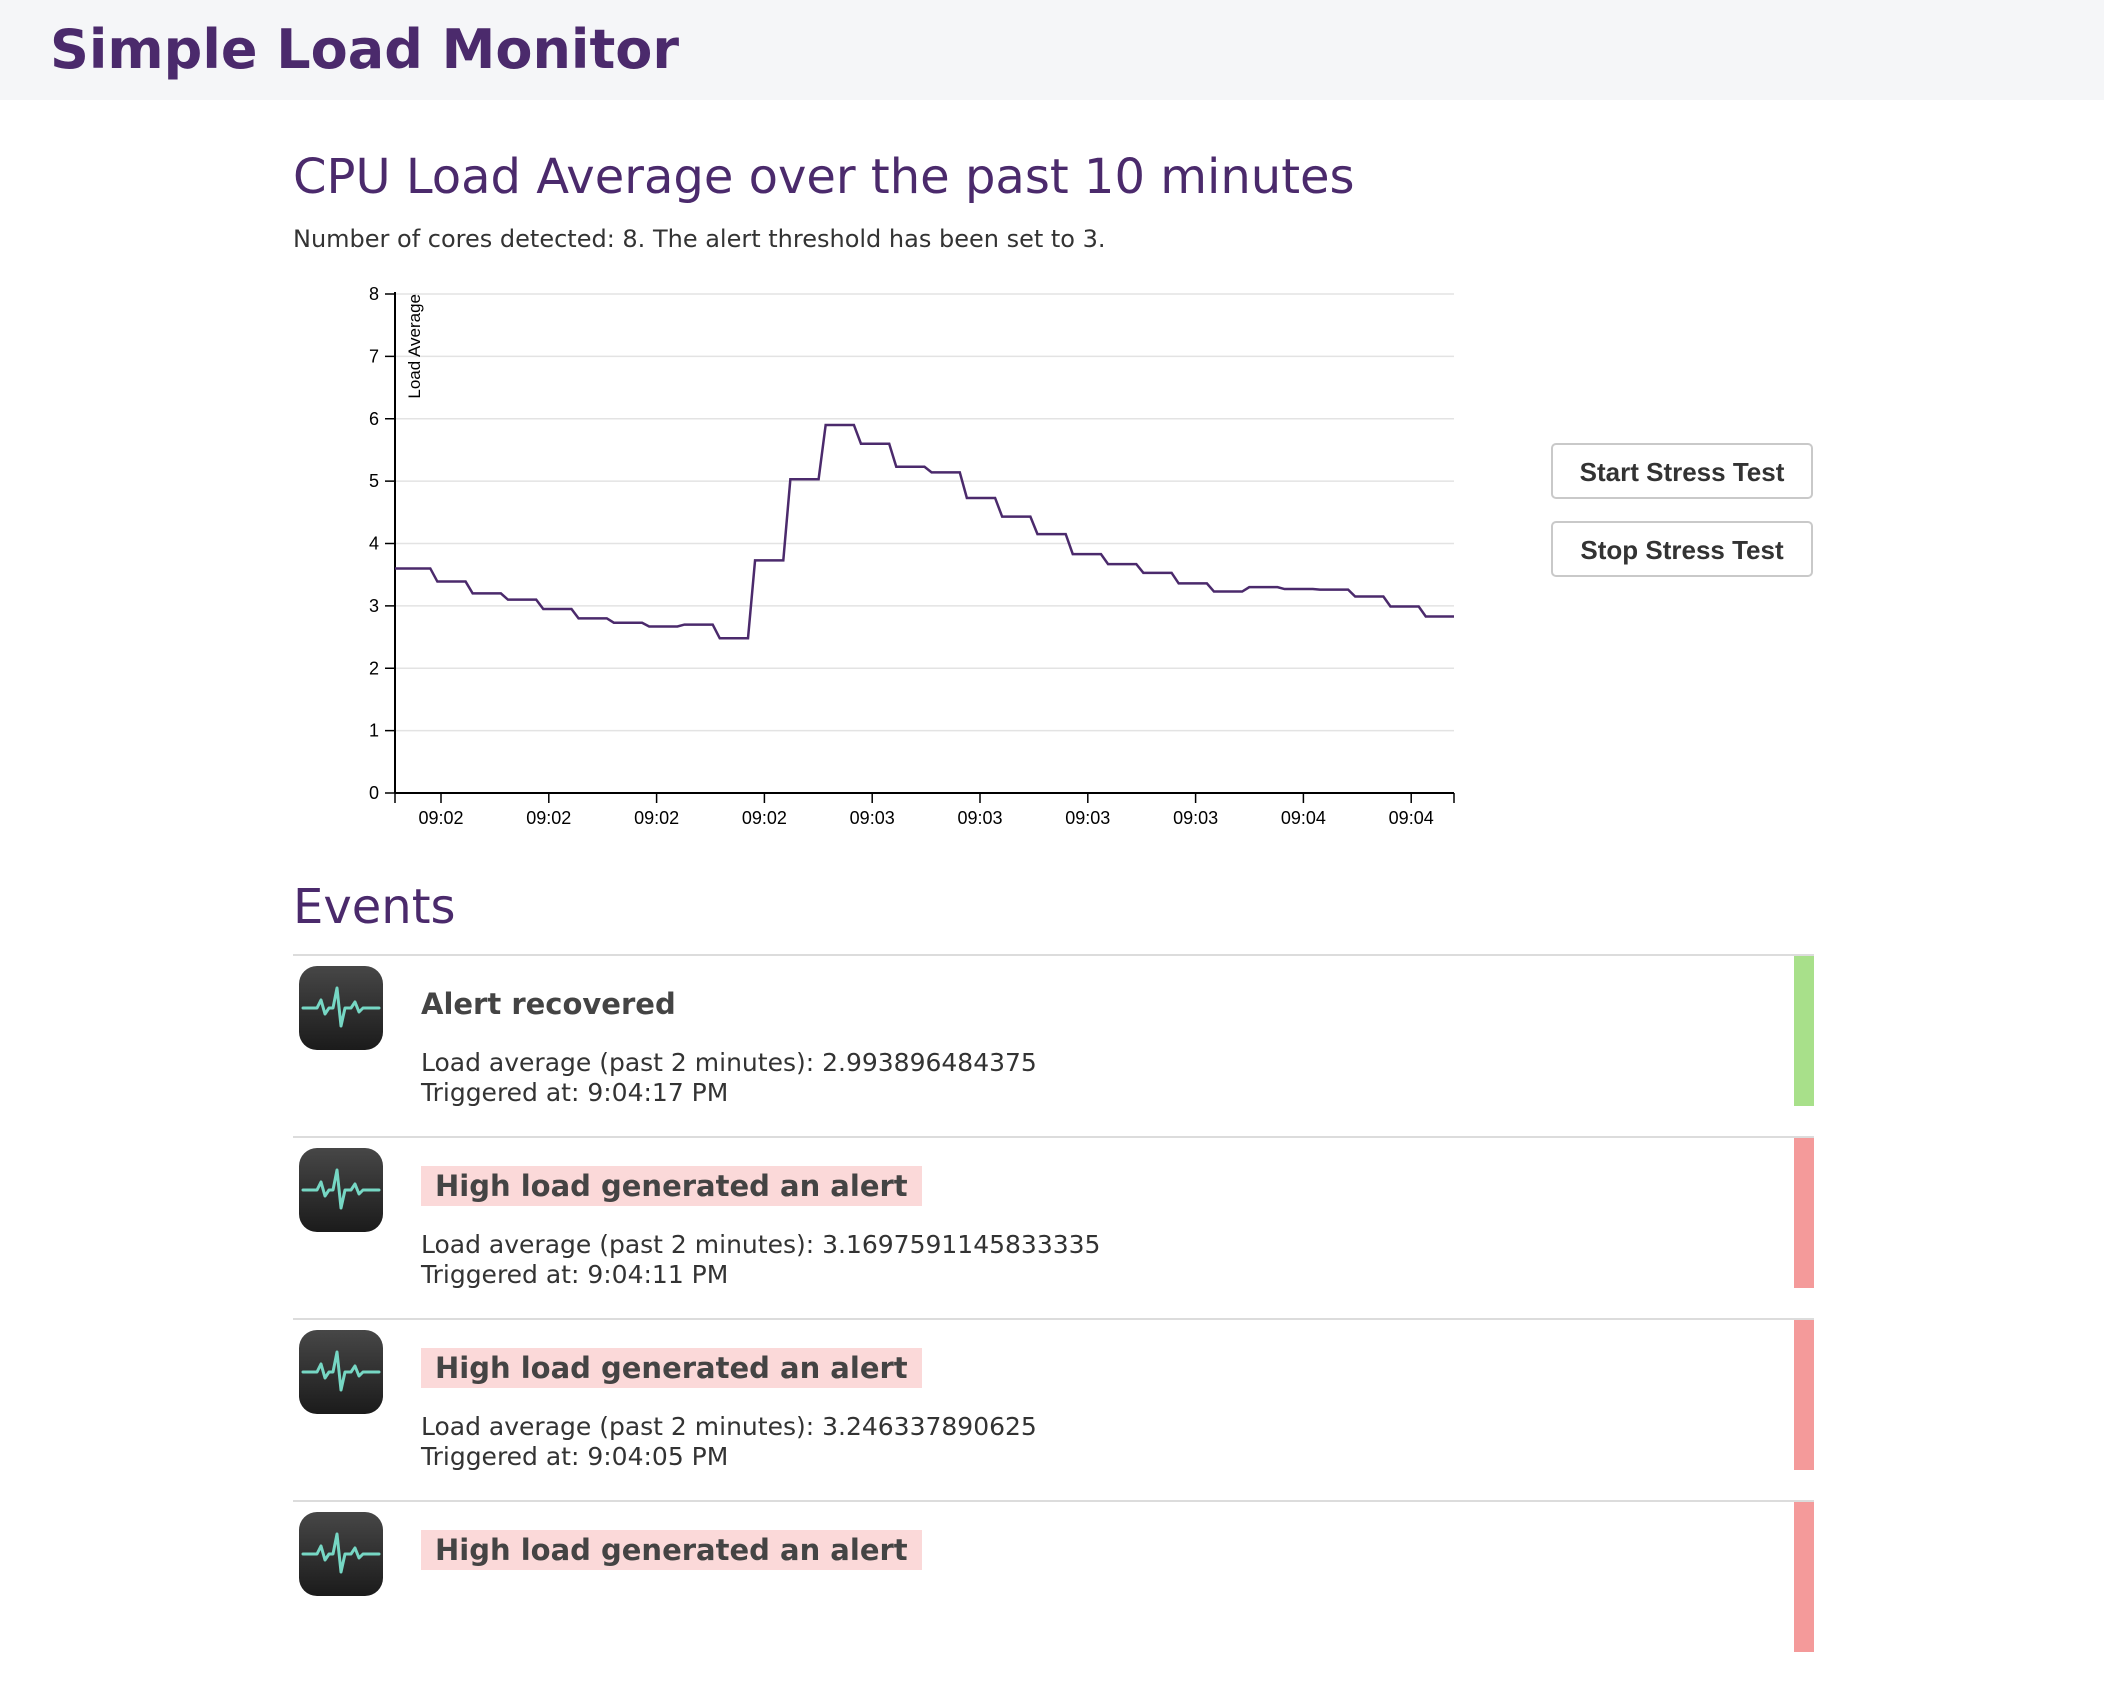 This screenshot has width=2104, height=1682. What do you see at coordinates (1053, 1591) in the screenshot?
I see `event-item: High load generated an alert` at bounding box center [1053, 1591].